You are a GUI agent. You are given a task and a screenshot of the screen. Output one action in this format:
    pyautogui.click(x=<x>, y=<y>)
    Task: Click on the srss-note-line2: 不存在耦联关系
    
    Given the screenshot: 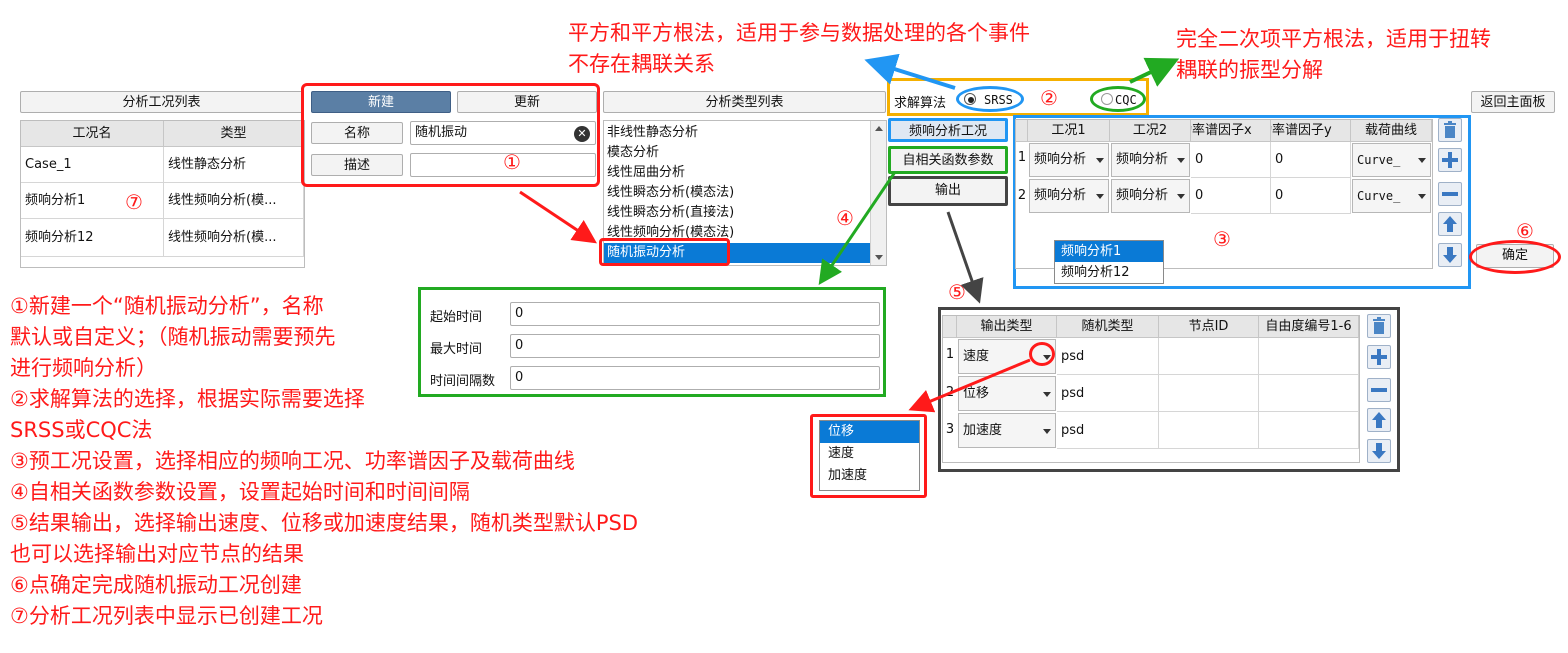 What is the action you would take?
    pyautogui.click(x=641, y=64)
    